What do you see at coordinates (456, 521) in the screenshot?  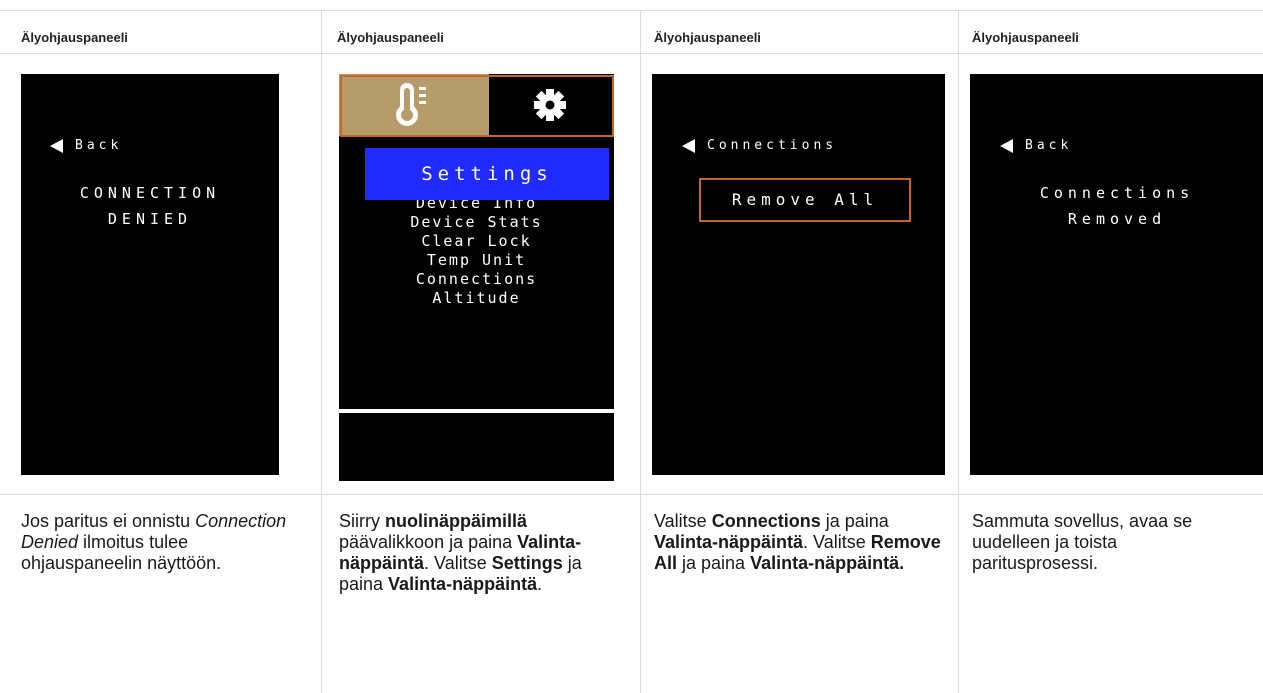 I see `emphasis-bold: nuolinäppäimillä` at bounding box center [456, 521].